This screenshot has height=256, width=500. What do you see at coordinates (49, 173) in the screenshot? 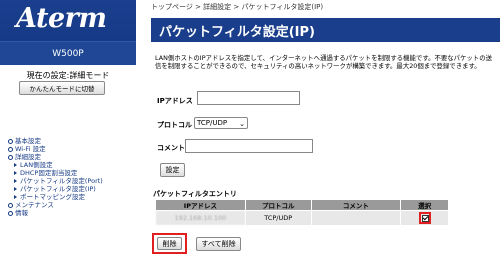
I see `sidebar-nav-label: DHCP固定割当設定` at bounding box center [49, 173].